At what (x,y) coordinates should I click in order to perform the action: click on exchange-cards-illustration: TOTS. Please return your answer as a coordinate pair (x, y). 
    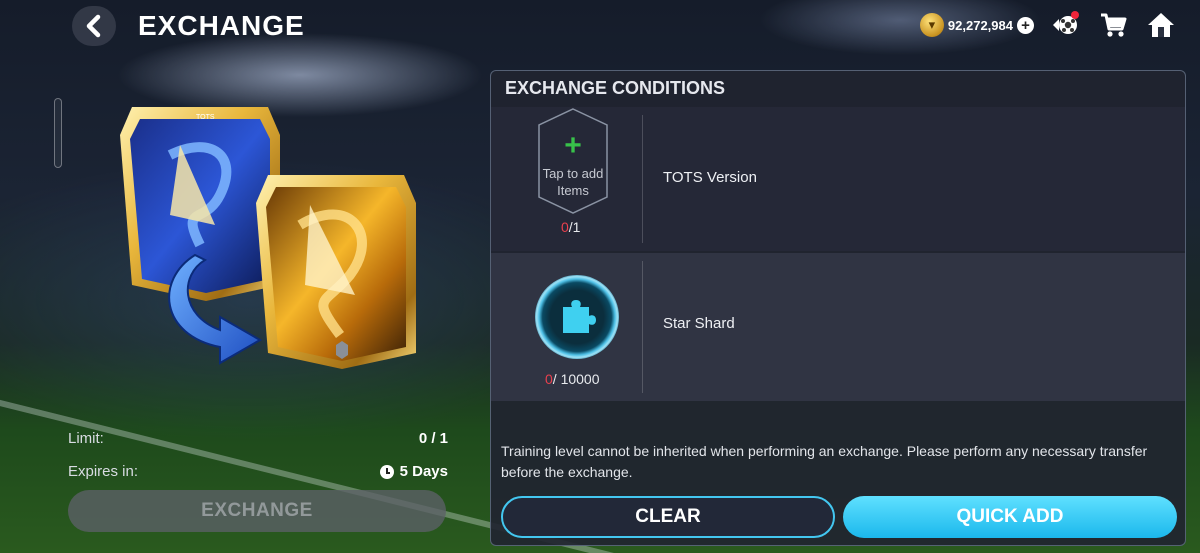
    Looking at the image, I should click on (268, 238).